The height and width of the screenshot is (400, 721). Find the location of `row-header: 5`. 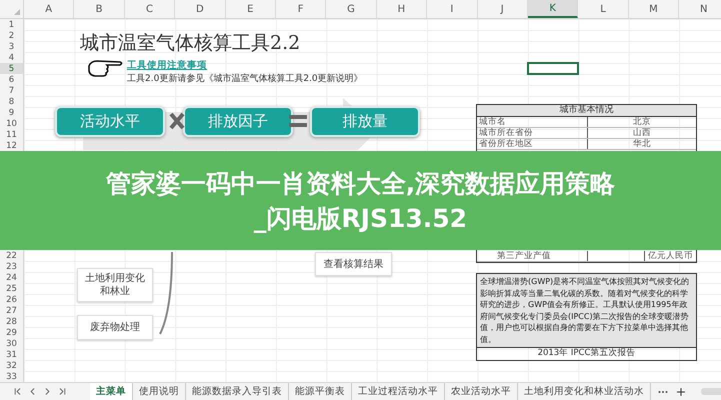

row-header: 5 is located at coordinates (11, 68).